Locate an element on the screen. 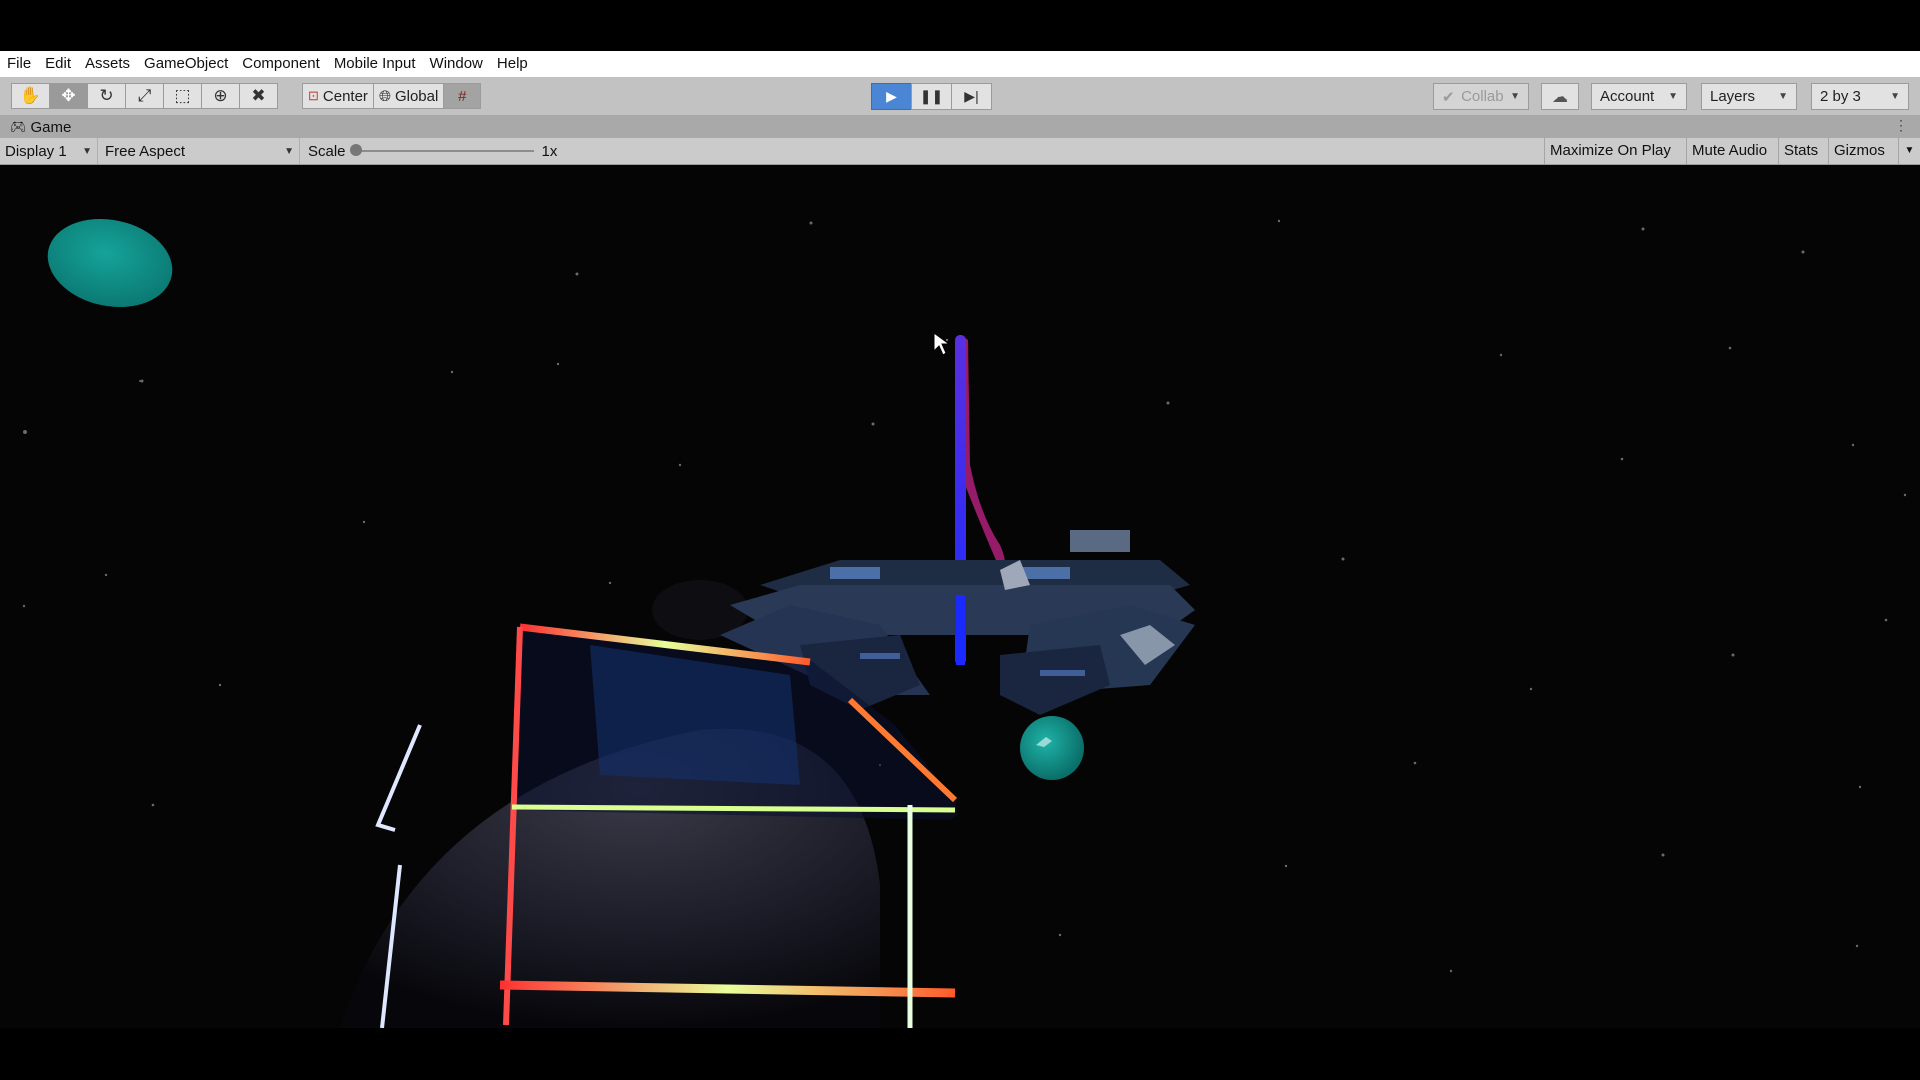 Image resolution: width=1920 pixels, height=1080 pixels. scale-tool-button: ⤢ is located at coordinates (144, 96).